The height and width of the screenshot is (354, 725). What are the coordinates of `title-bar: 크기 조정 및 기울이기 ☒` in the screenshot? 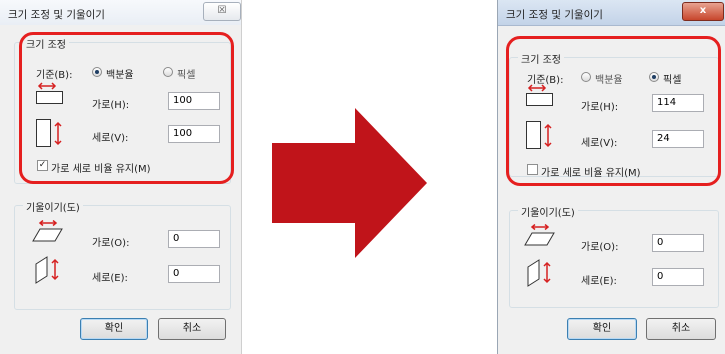 It's located at (120, 12).